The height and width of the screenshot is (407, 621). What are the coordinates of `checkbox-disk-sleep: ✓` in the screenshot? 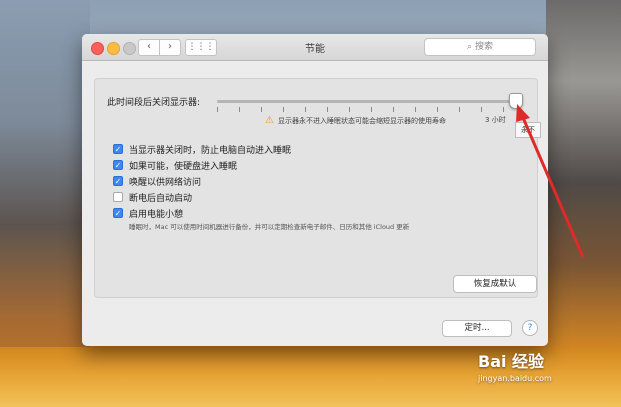 It's located at (118, 165).